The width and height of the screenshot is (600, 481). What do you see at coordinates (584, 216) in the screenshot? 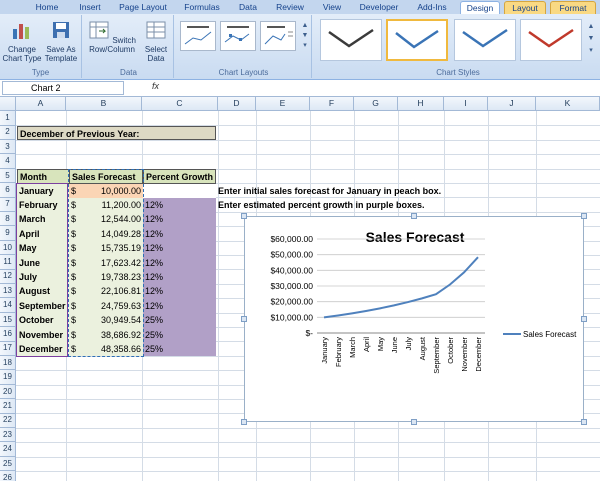
I see `resize-handle-tr` at bounding box center [584, 216].